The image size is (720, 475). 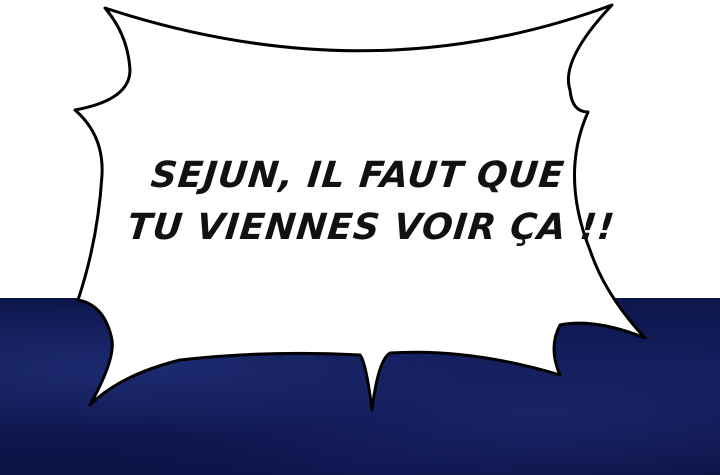 I want to click on speech-line-2: TU VIENNES VOIR ÇA !!, so click(x=371, y=227).